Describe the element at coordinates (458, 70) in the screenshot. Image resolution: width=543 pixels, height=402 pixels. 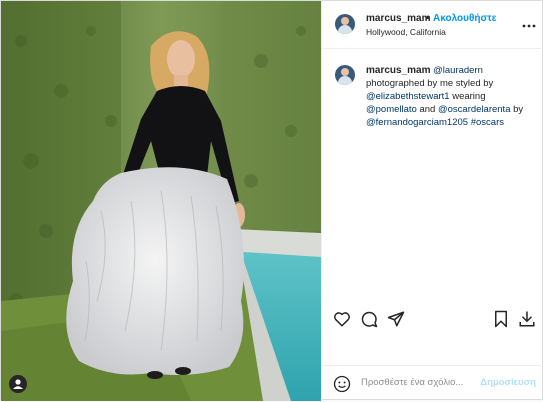
I see `mention-link: @lauradern` at that location.